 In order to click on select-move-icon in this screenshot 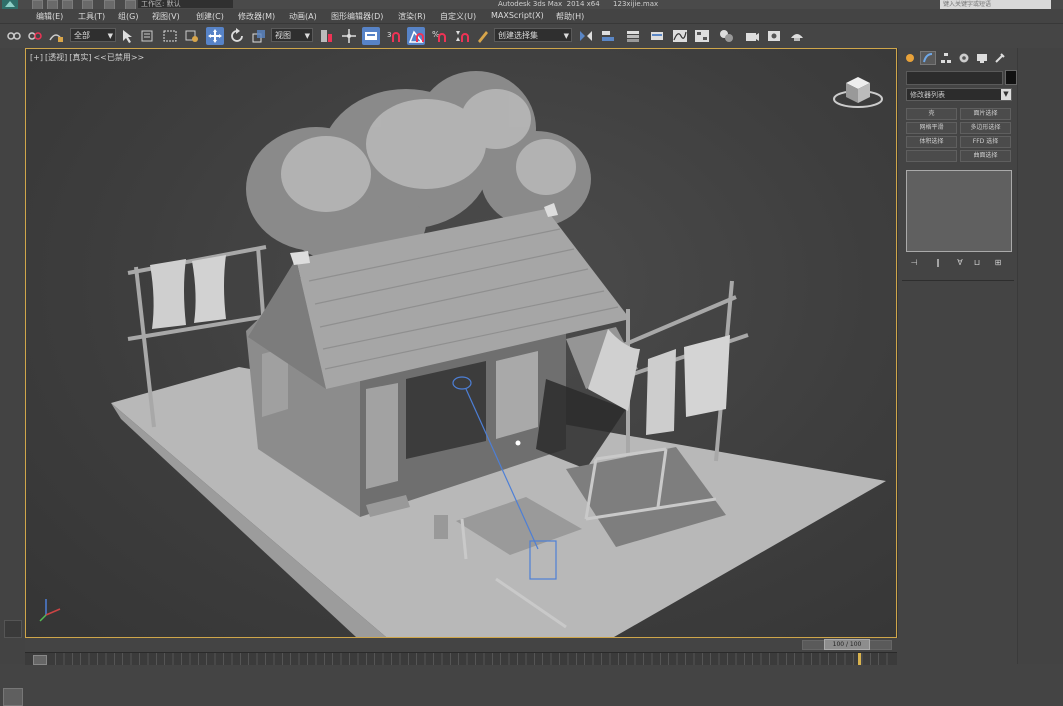, I will do `click(215, 36)`.